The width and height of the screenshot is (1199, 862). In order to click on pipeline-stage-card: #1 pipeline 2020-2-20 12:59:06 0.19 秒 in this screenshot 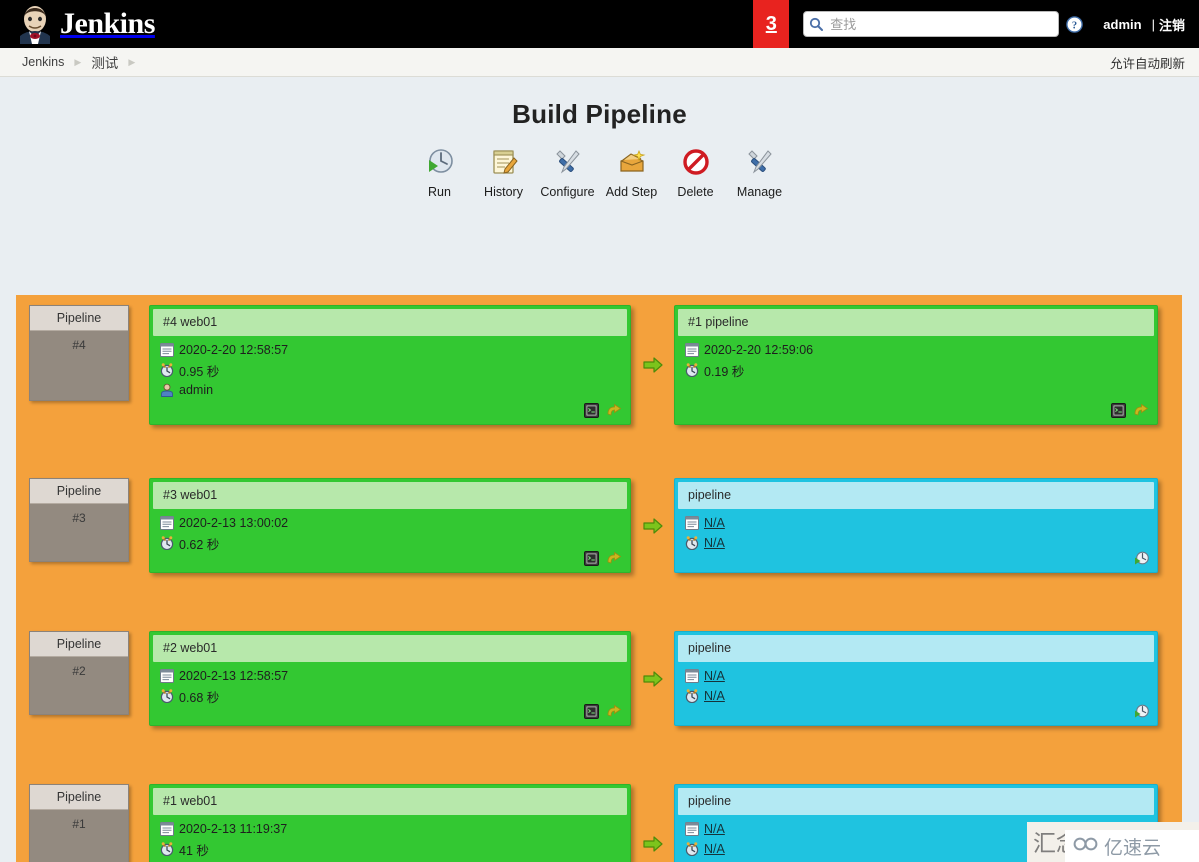, I will do `click(916, 365)`.